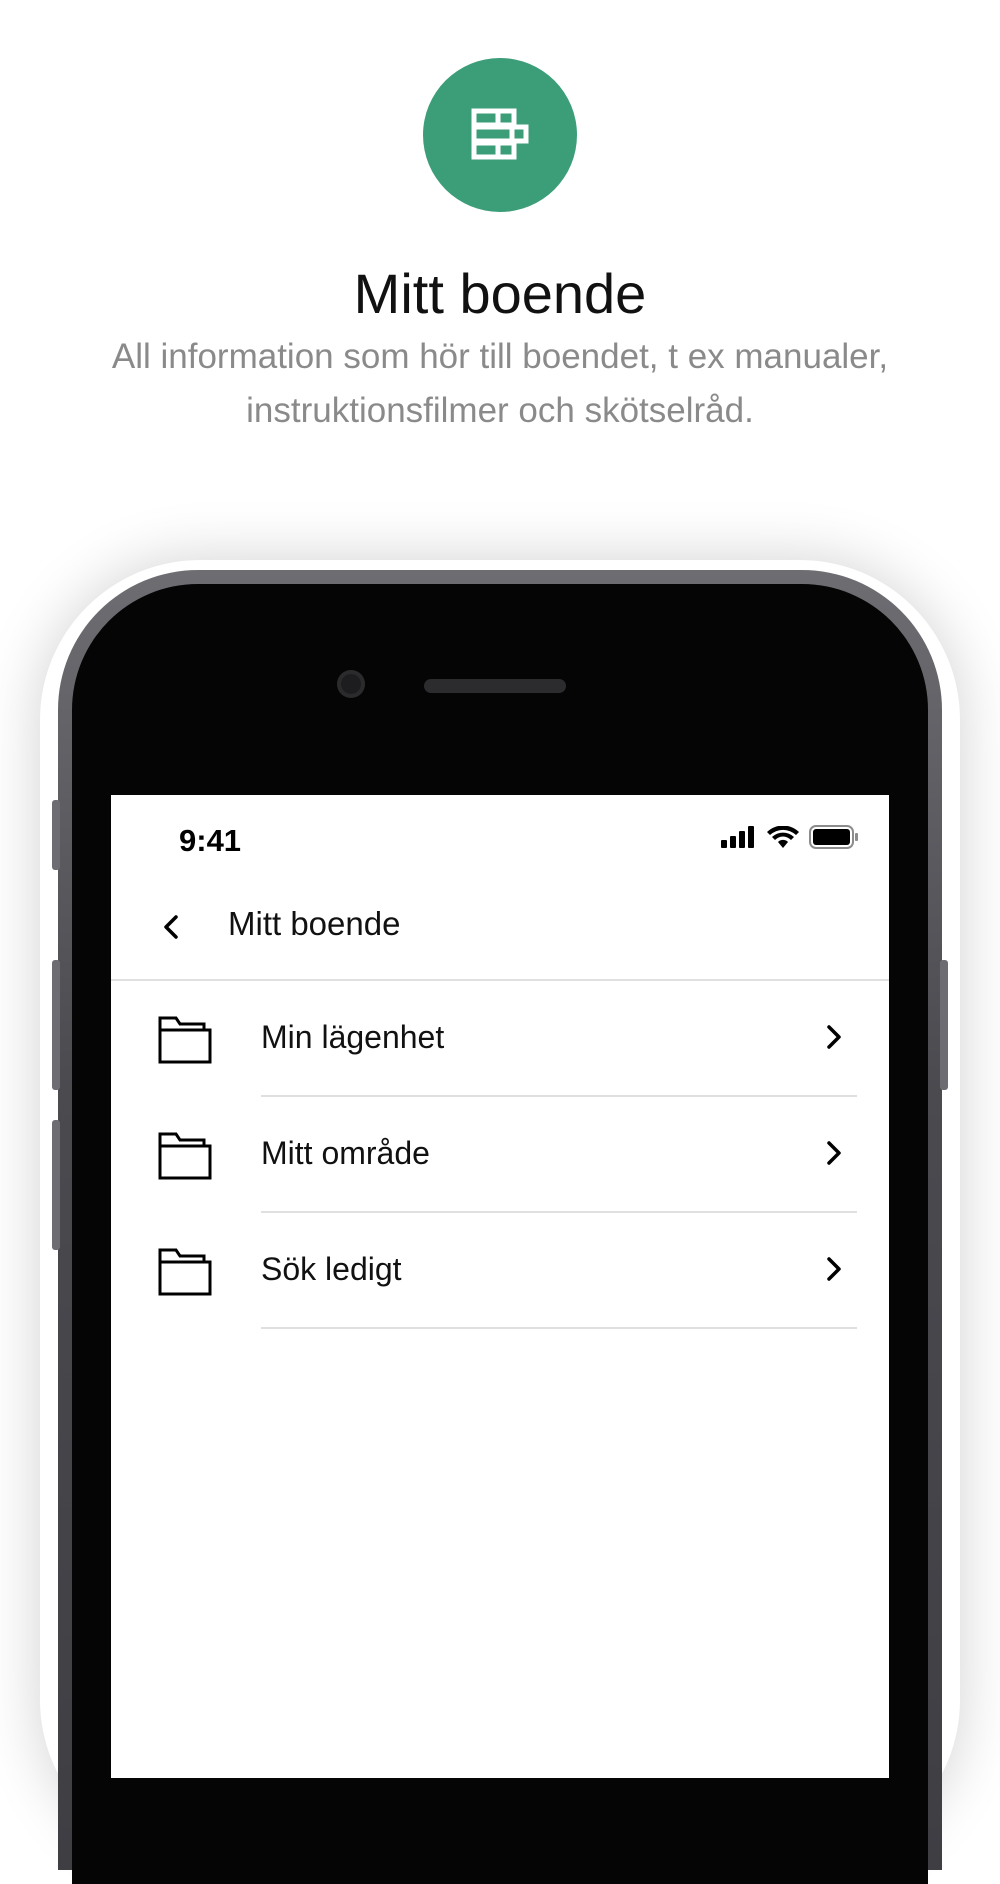 This screenshot has width=1000, height=1884. What do you see at coordinates (210, 840) in the screenshot?
I see `status-time: 9:41` at bounding box center [210, 840].